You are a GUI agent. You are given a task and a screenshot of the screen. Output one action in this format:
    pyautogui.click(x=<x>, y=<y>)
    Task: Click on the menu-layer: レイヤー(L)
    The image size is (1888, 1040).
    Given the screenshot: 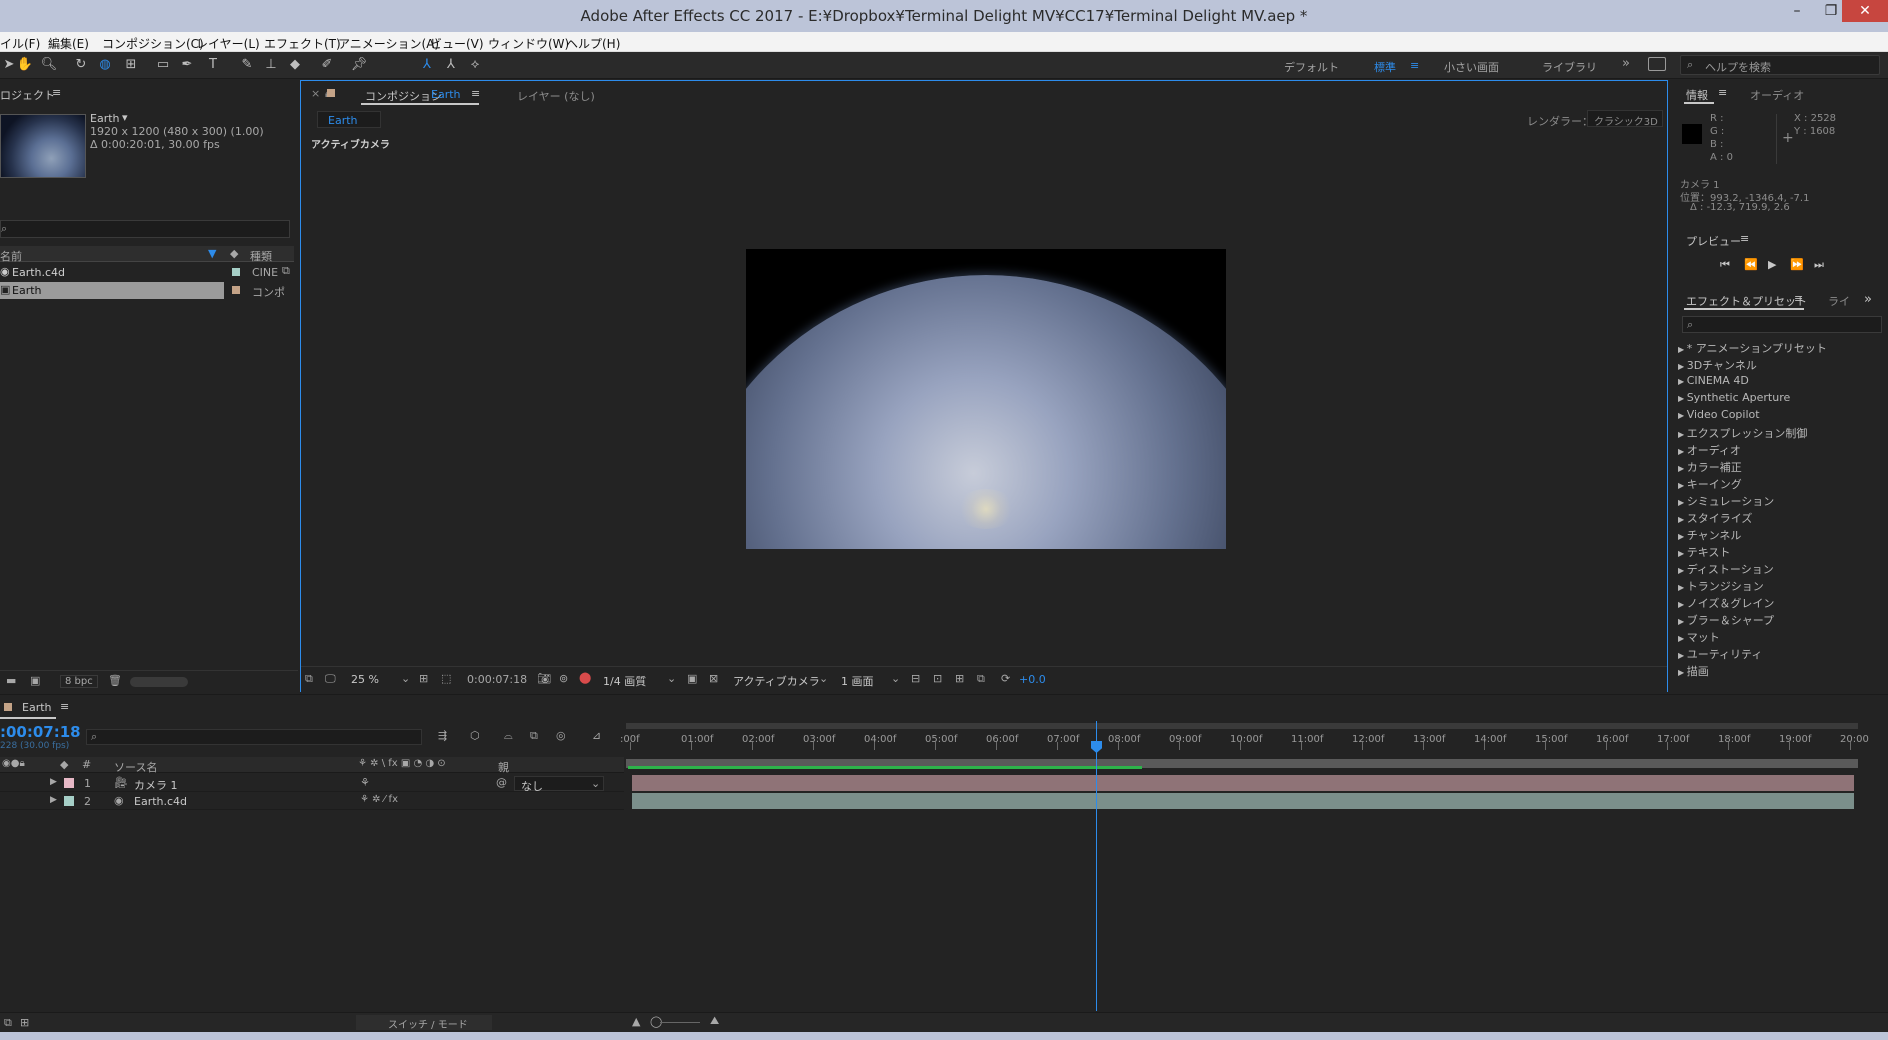 What is the action you would take?
    pyautogui.click(x=228, y=43)
    